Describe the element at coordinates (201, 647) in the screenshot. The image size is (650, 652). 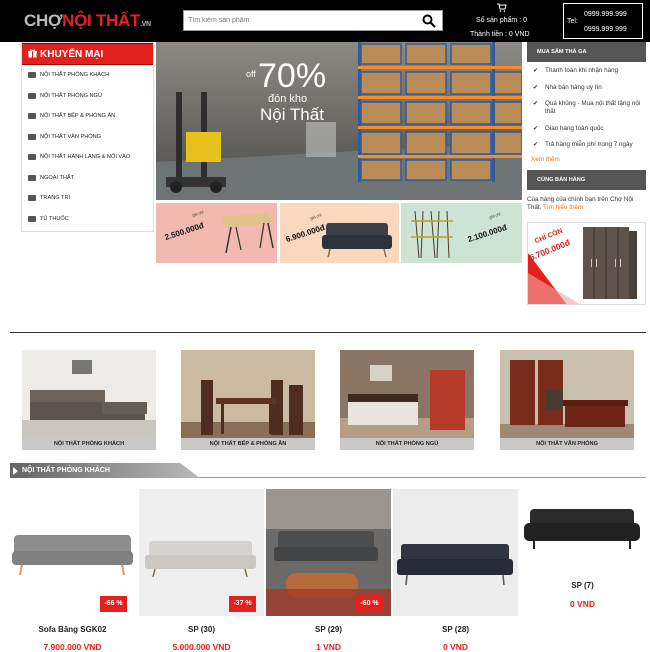
I see `product-price: 5.000.000 VND` at that location.